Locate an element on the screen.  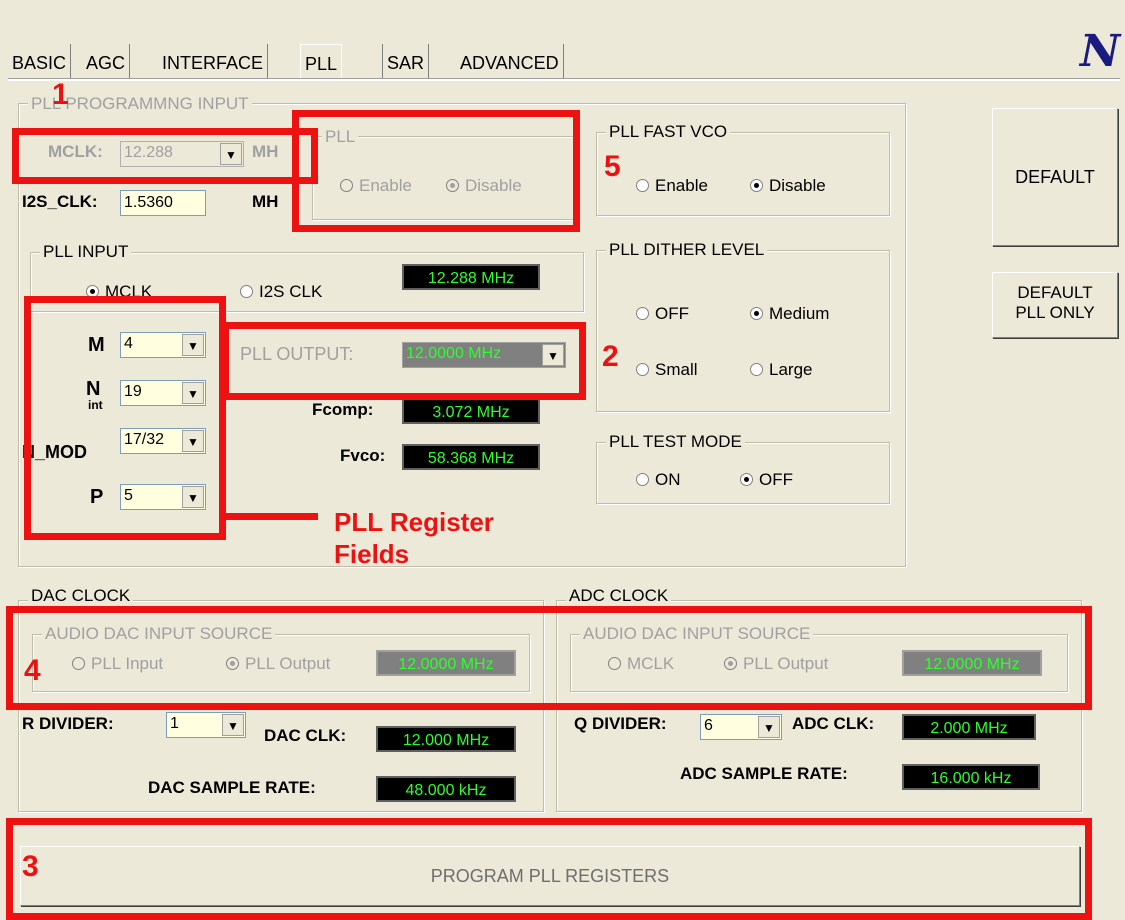
dither-small-radio: Small is located at coordinates (667, 370).